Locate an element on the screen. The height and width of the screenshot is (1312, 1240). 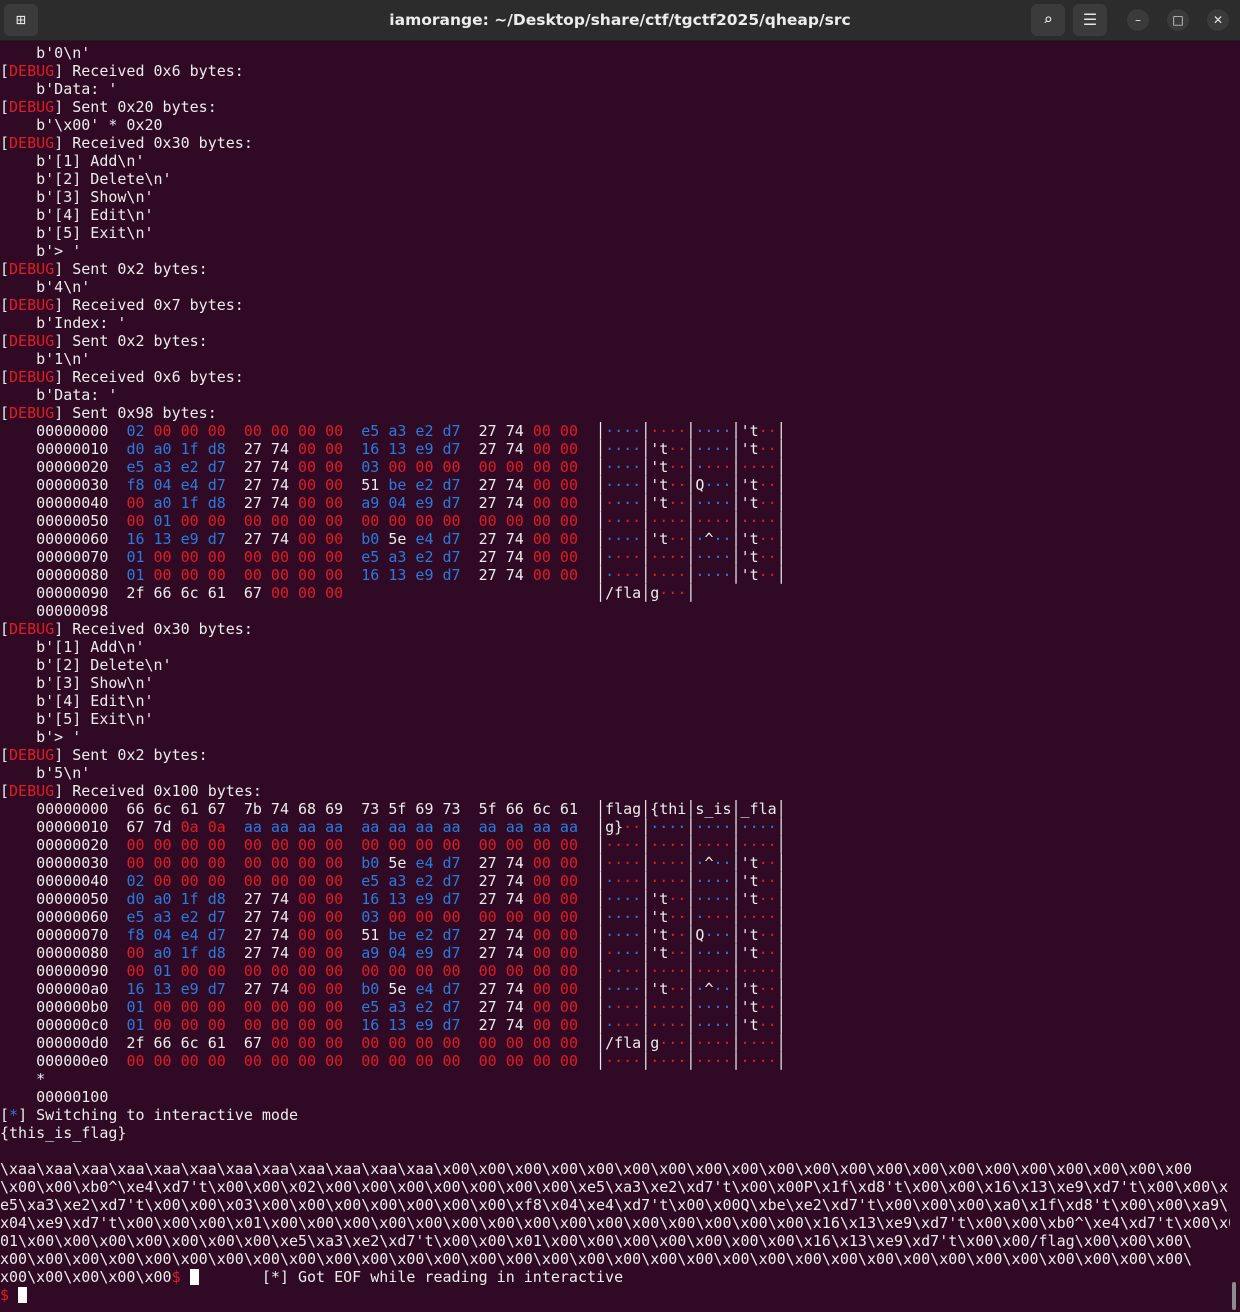
close-icon: ✕ is located at coordinates (1218, 20).